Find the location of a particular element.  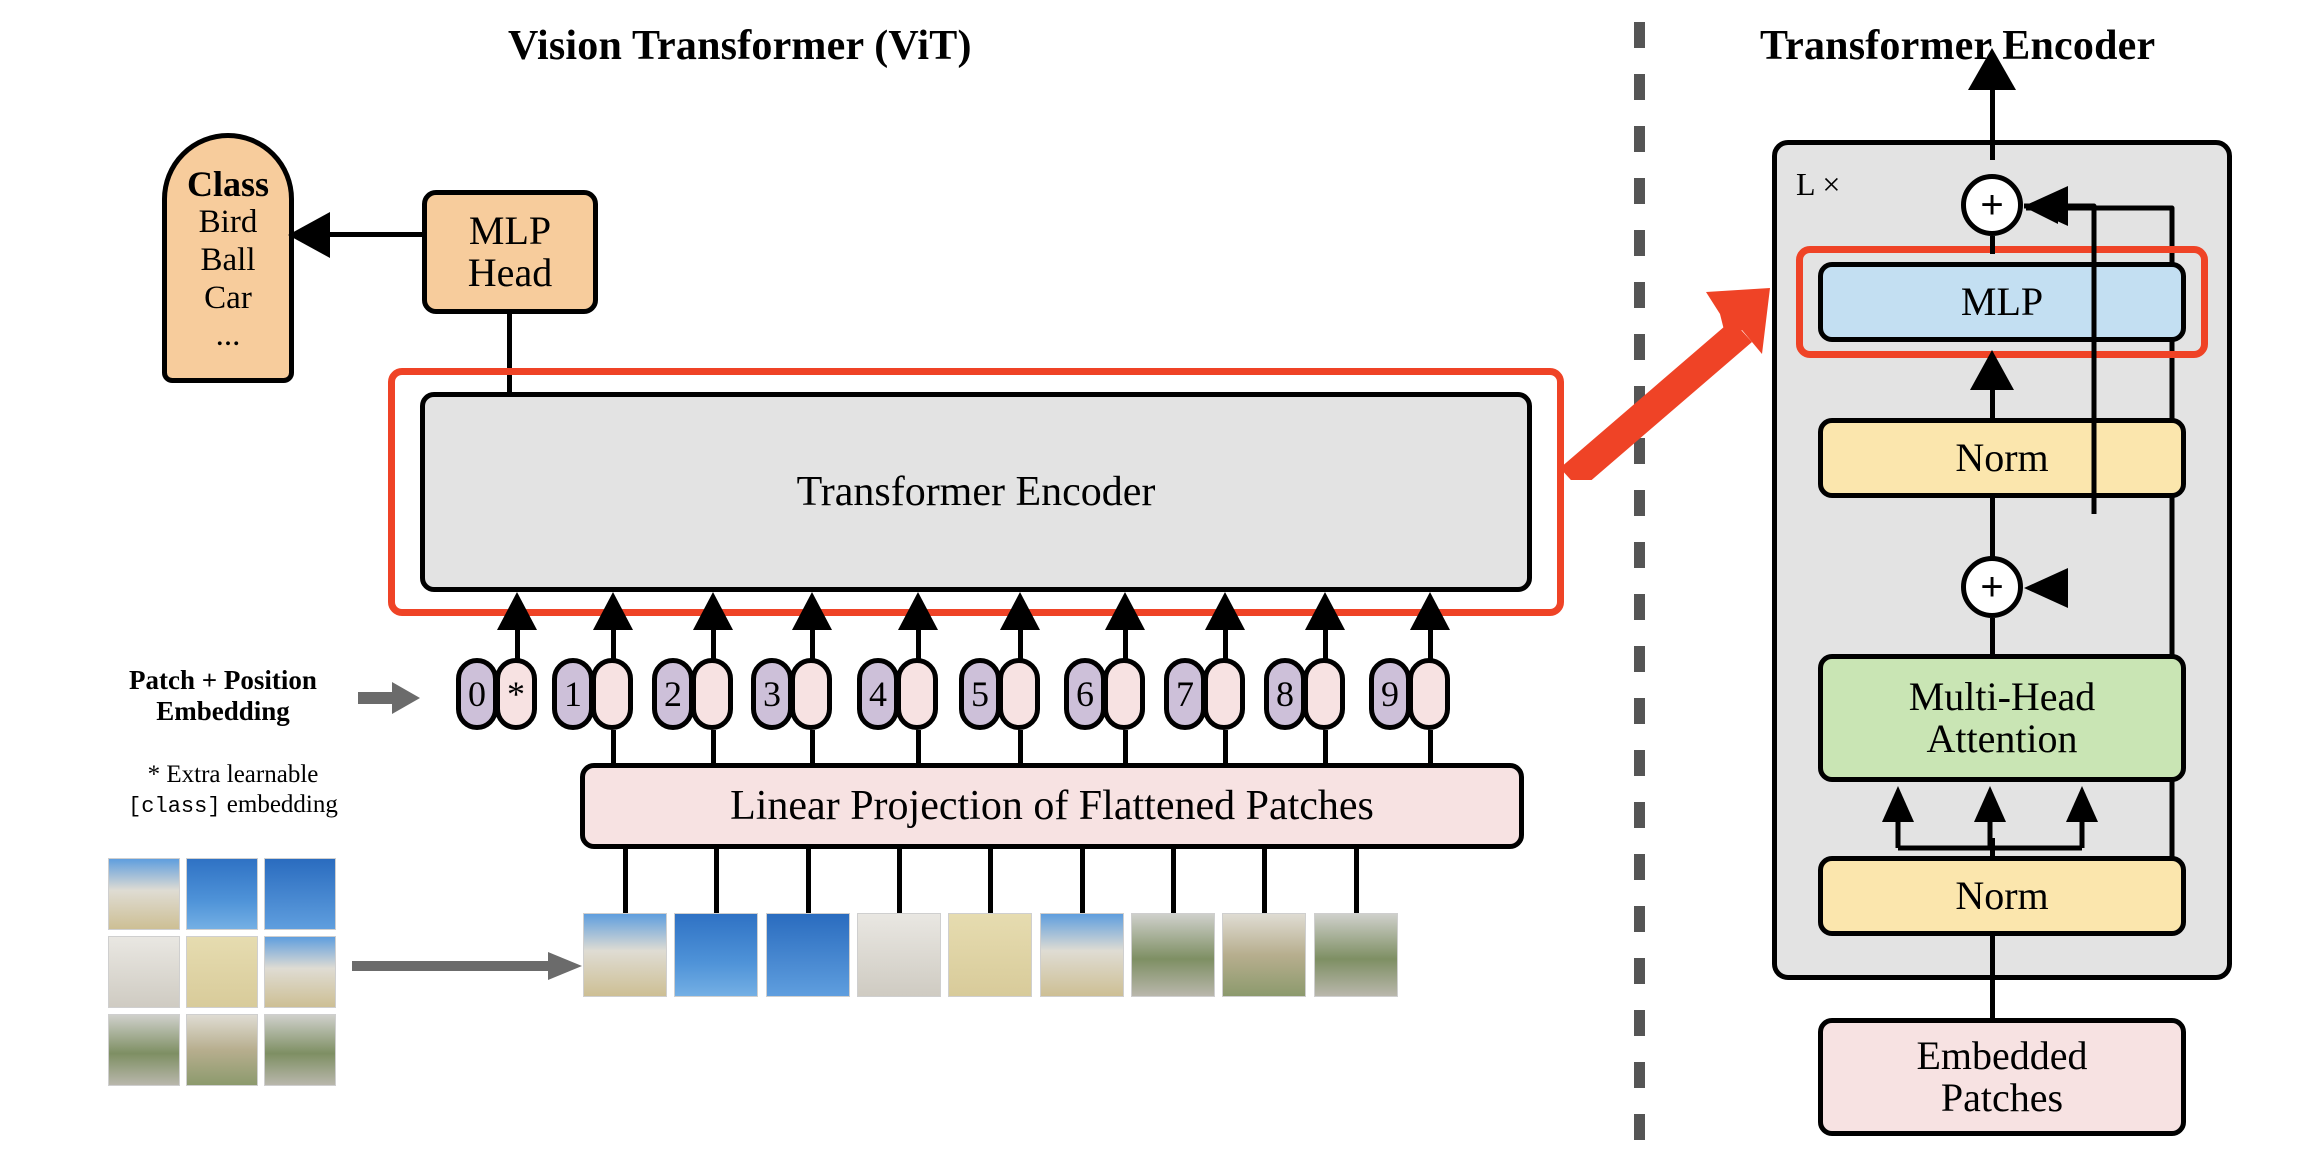

zoom-pointer-arrow is located at coordinates (1665, 384).